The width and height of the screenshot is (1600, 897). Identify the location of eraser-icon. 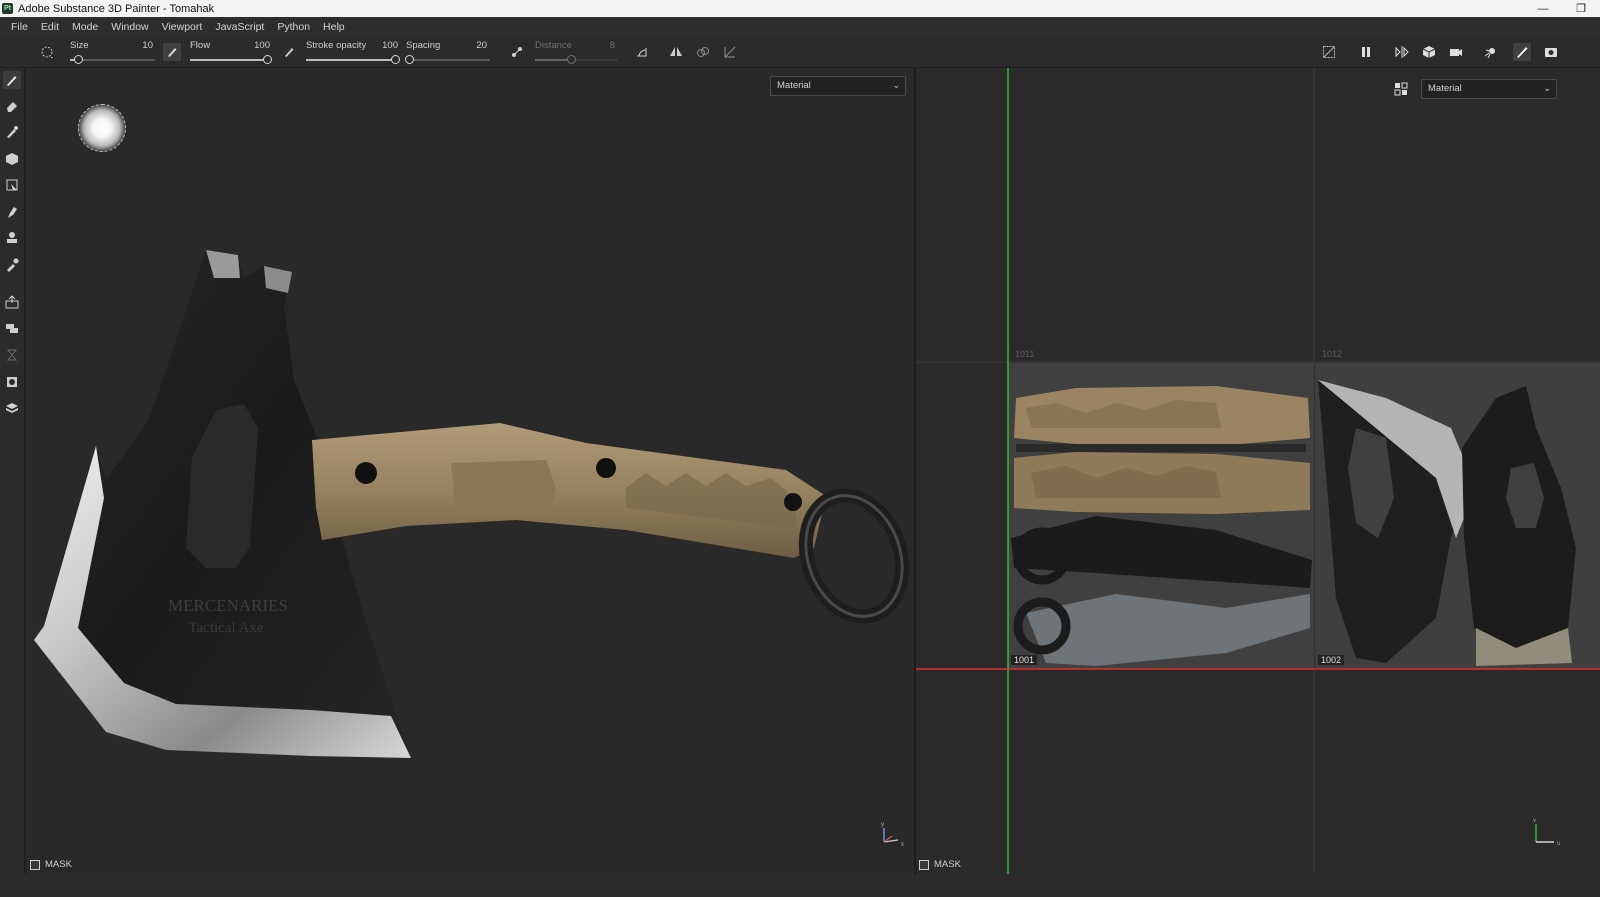
(12, 106).